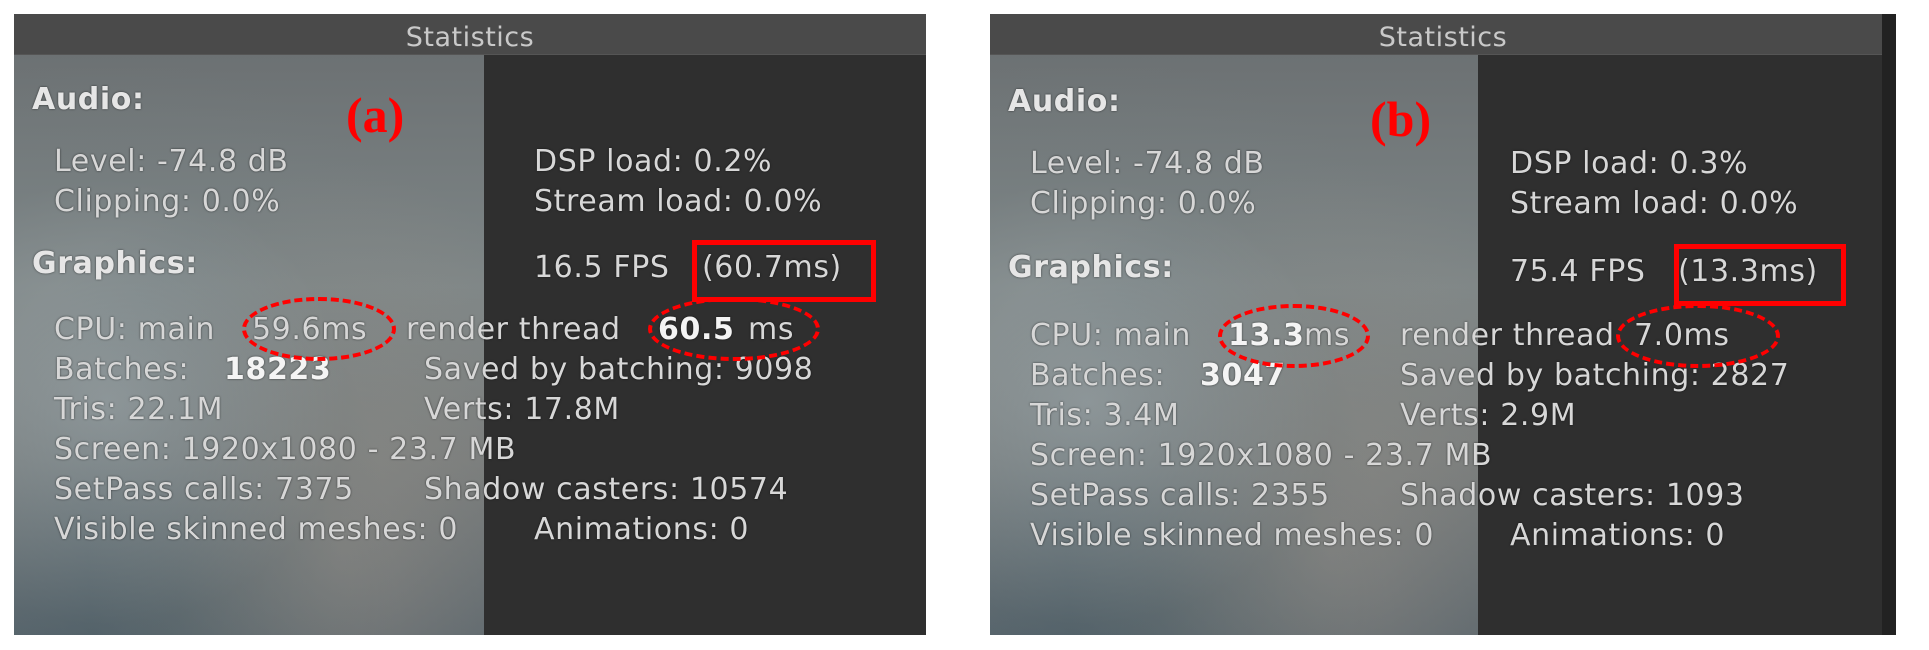 This screenshot has height=650, width=1929. What do you see at coordinates (606, 489) in the screenshot?
I see `shadow-casters: Shadow casters: 10574` at bounding box center [606, 489].